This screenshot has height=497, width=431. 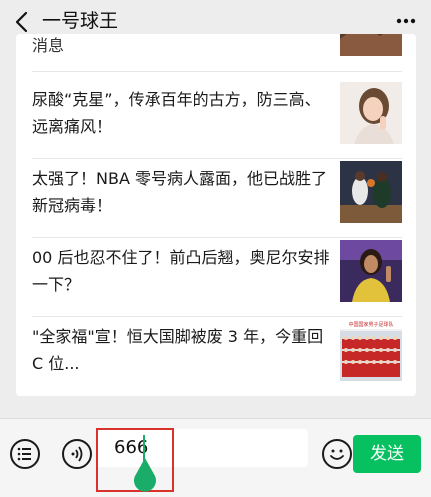 I want to click on list-item: 00 后也忍不住了！前凸后翘，奥尼尔安排一下？, so click(x=216, y=276).